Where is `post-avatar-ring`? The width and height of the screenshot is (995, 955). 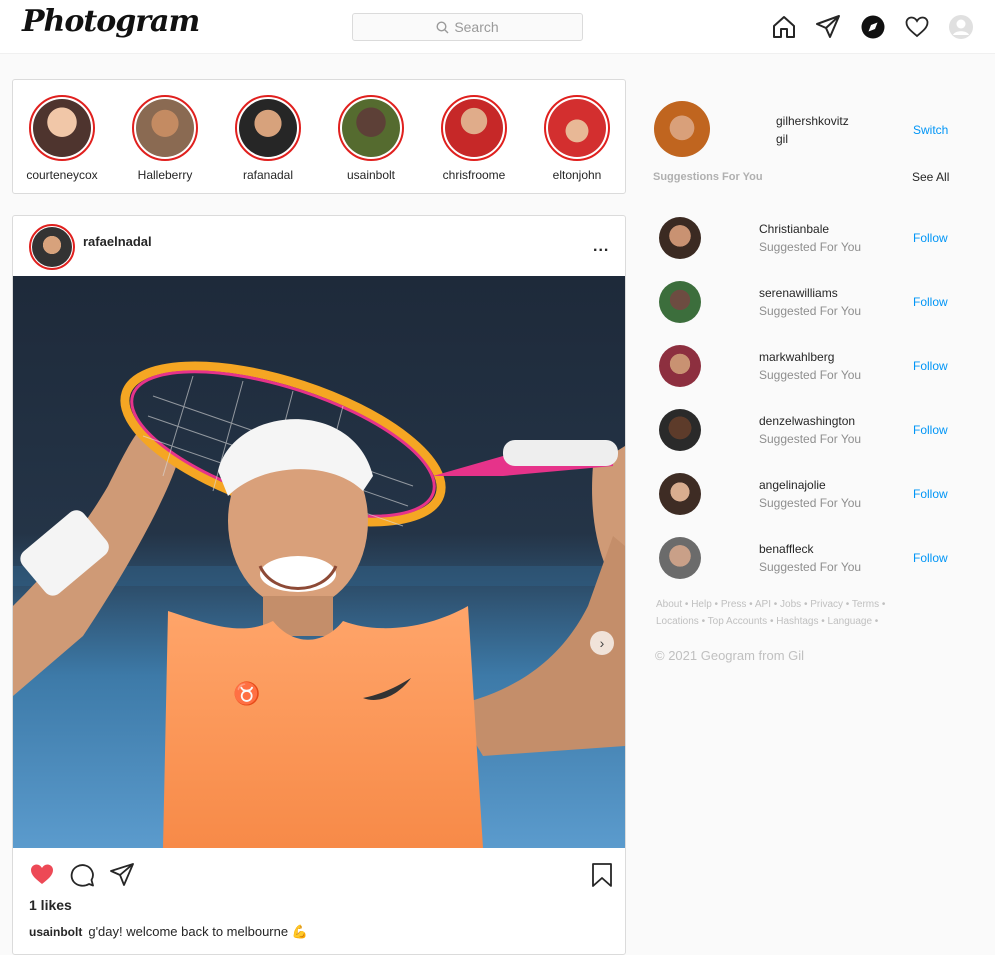 post-avatar-ring is located at coordinates (52, 247).